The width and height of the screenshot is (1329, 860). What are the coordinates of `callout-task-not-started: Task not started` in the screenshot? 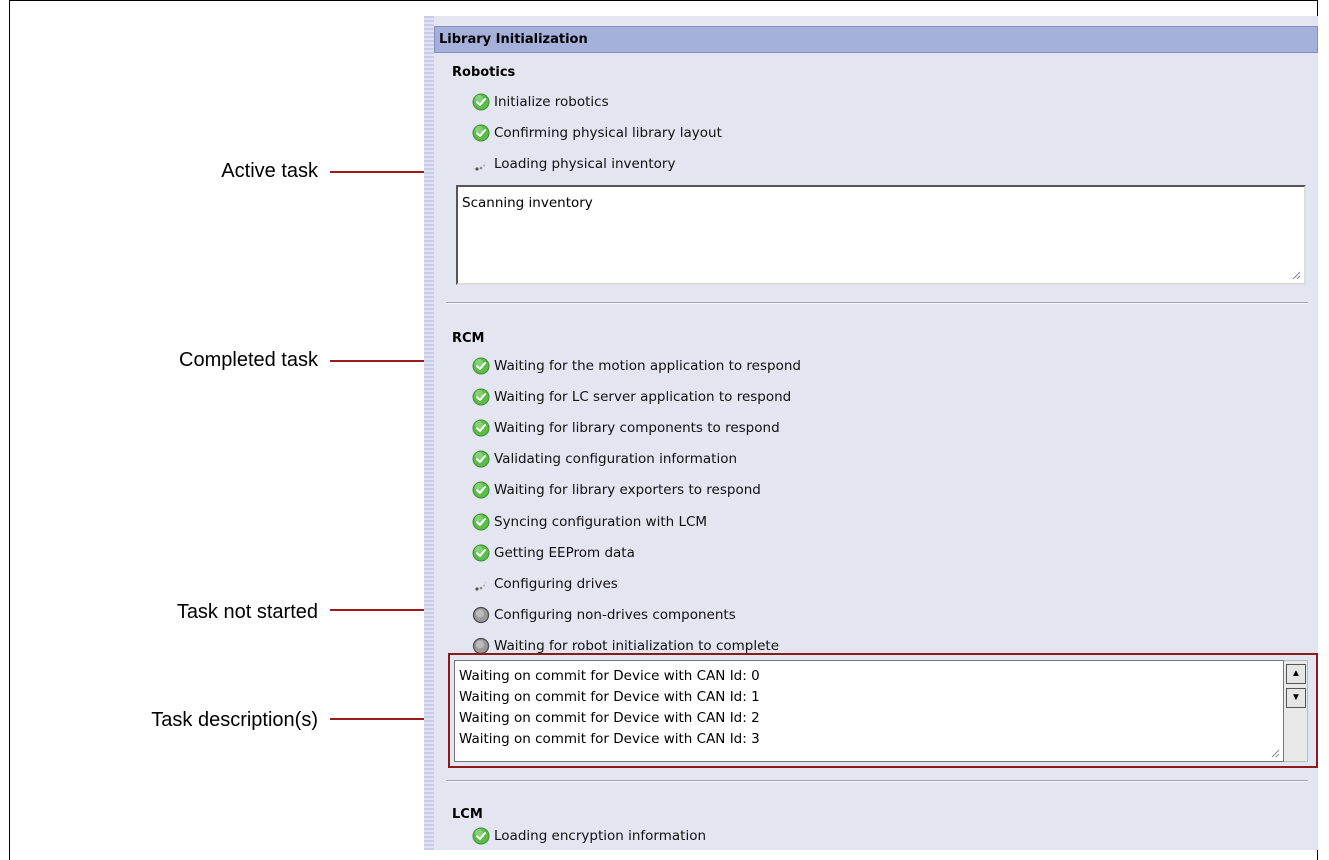 It's located at (247, 612).